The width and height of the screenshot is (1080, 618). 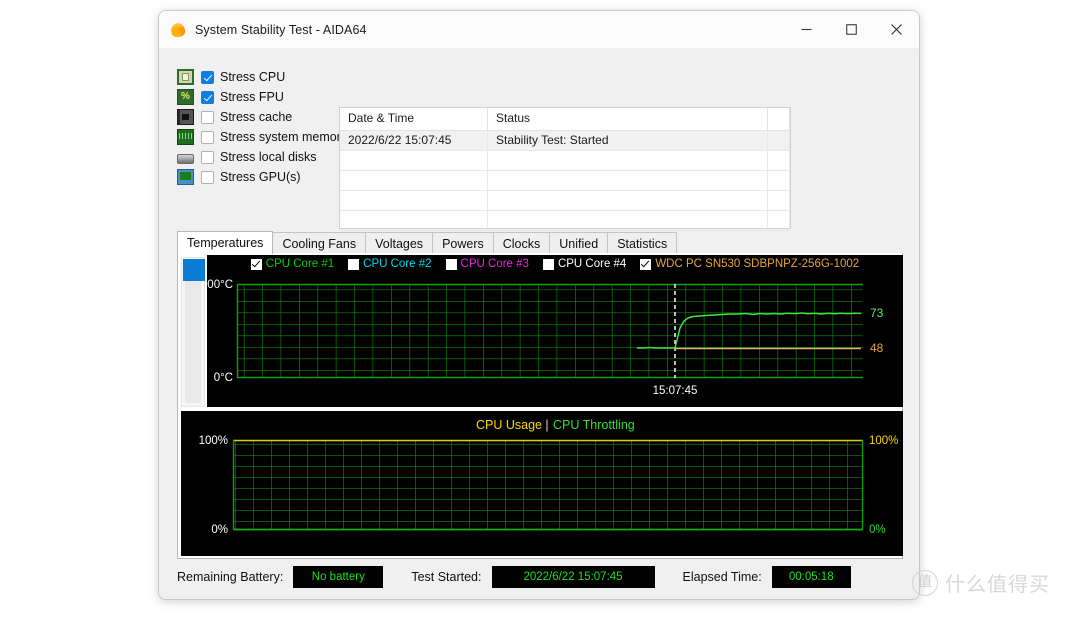 I want to click on temp-y-top-label: 100°C, so click(x=220, y=285).